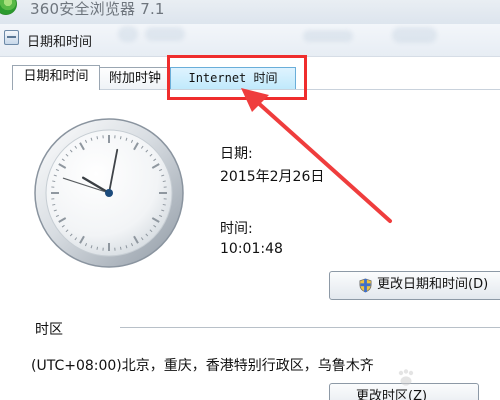 The height and width of the screenshot is (400, 500). Describe the element at coordinates (250, 12) in the screenshot. I see `browser-caption: 360安全浏览器 7.1` at that location.